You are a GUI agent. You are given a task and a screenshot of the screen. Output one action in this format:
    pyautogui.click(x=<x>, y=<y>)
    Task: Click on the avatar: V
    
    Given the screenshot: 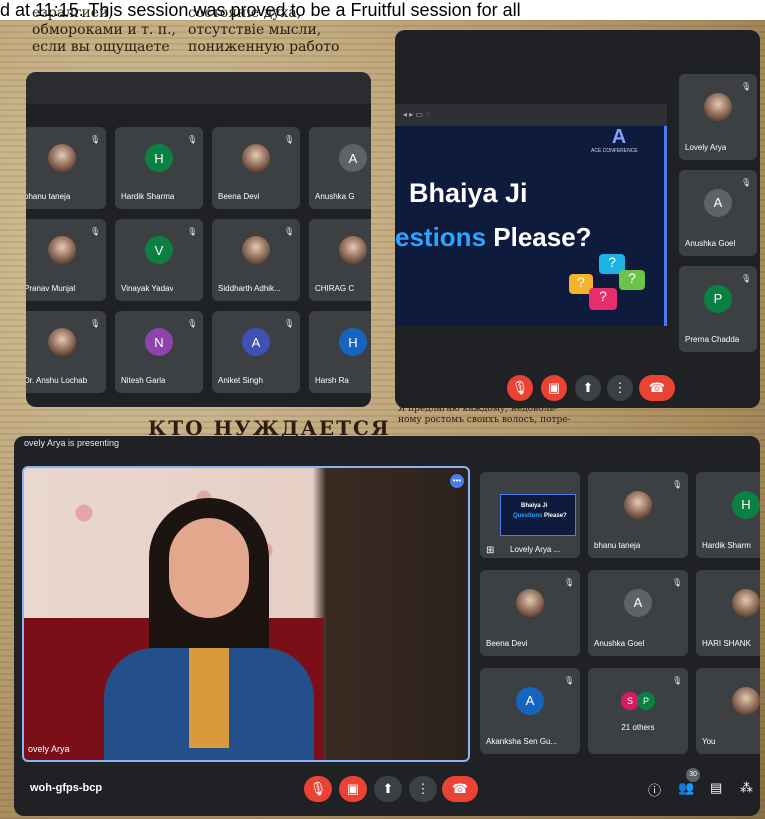 What is the action you would take?
    pyautogui.click(x=159, y=250)
    